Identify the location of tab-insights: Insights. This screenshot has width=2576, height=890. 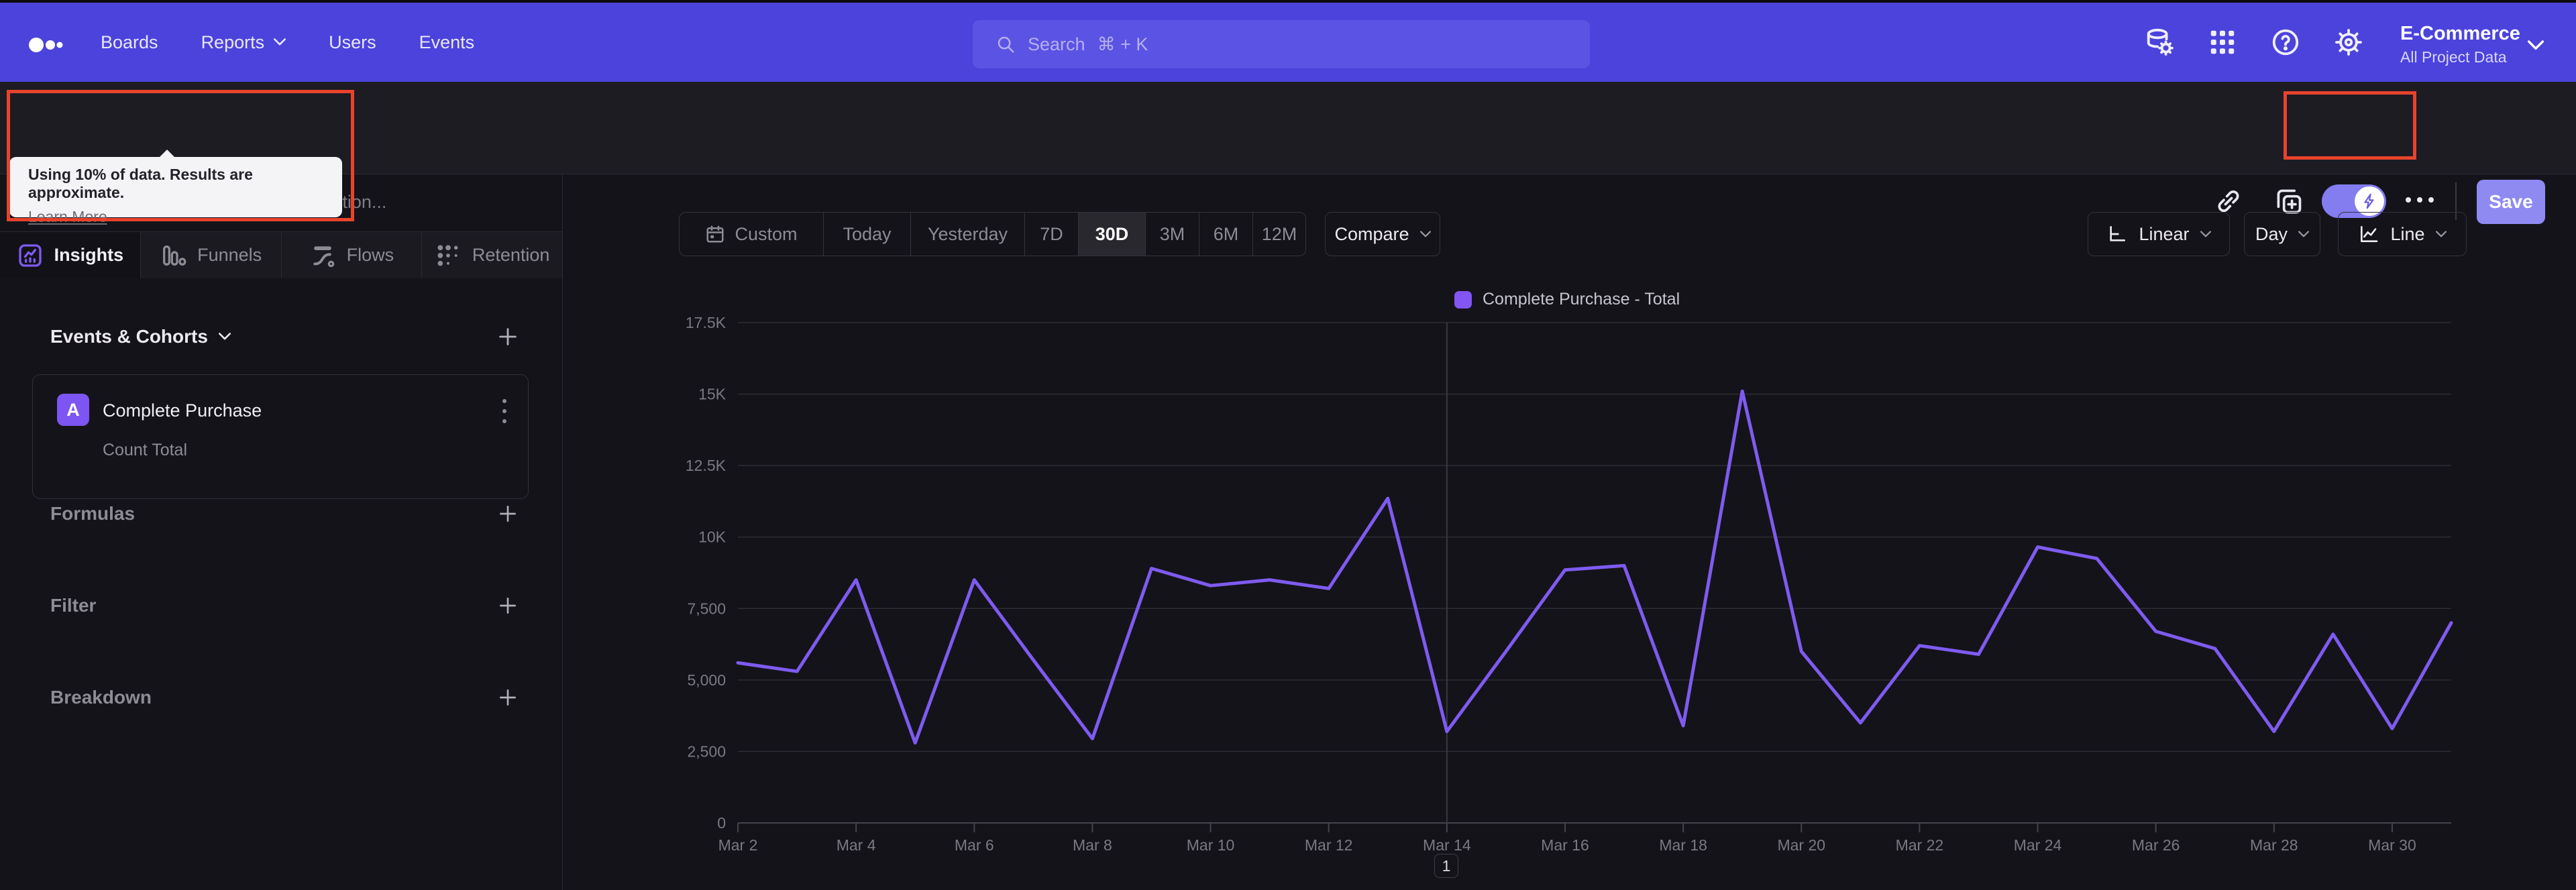
(70, 255).